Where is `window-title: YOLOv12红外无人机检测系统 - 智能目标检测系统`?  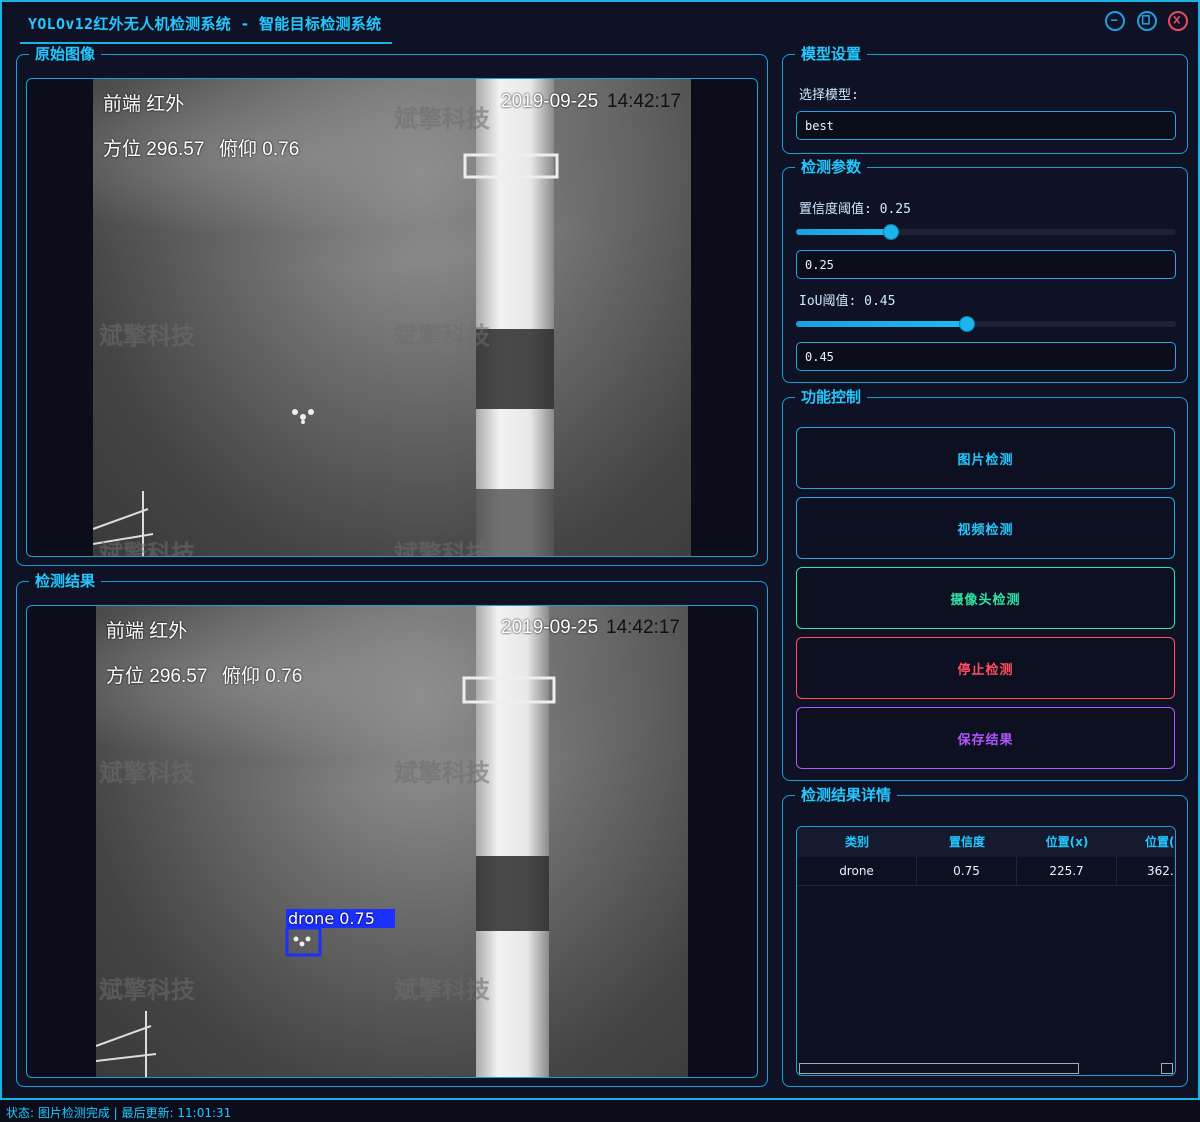
window-title: YOLOv12红外无人机检测系统 - 智能目标检测系统 is located at coordinates (205, 24).